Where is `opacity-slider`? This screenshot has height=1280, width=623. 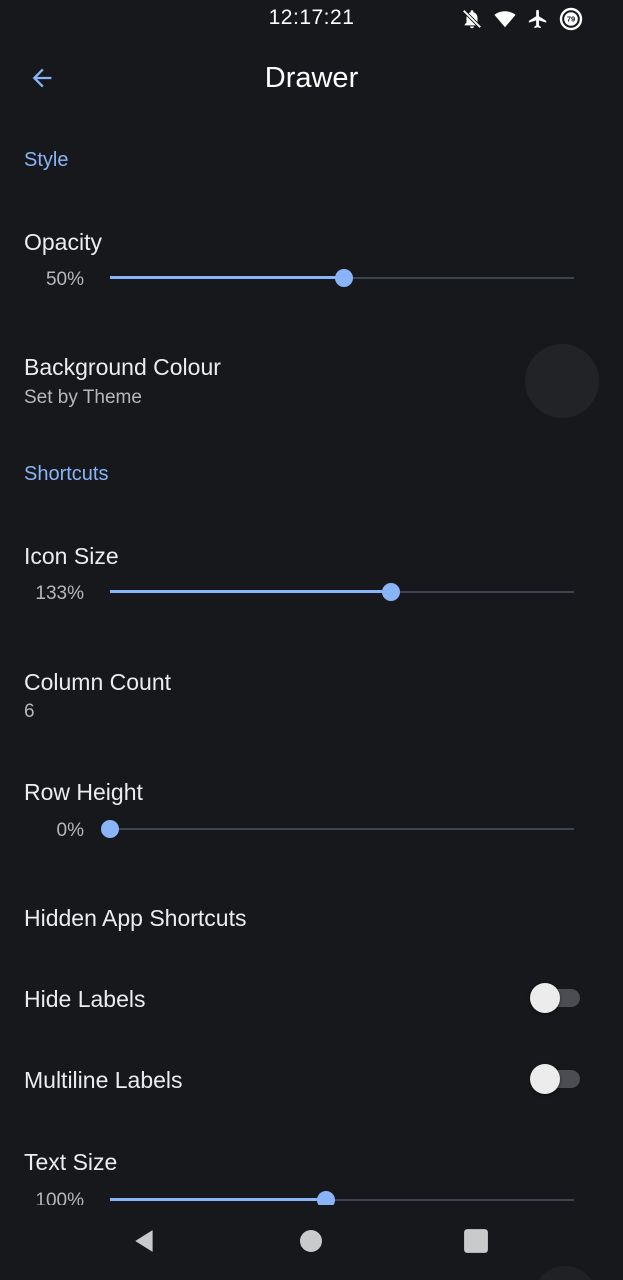 opacity-slider is located at coordinates (342, 278).